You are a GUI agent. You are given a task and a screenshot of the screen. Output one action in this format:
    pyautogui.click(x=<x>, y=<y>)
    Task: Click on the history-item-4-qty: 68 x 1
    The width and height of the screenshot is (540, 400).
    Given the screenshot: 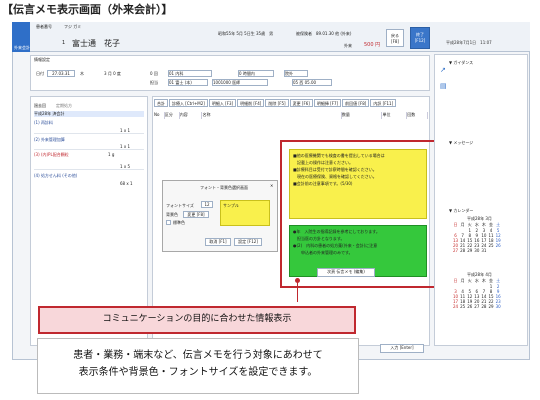 What is the action you would take?
    pyautogui.click(x=126, y=183)
    